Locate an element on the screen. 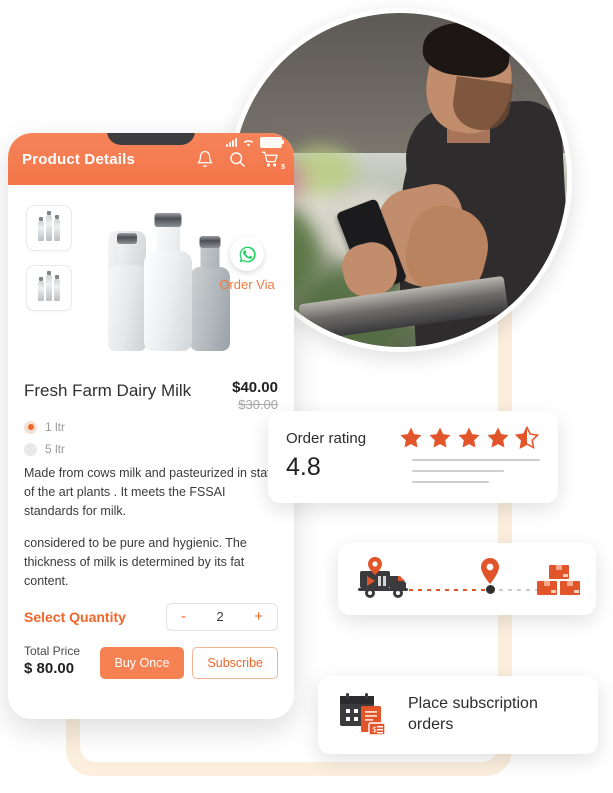  radio-selected-icon is located at coordinates (30, 427).